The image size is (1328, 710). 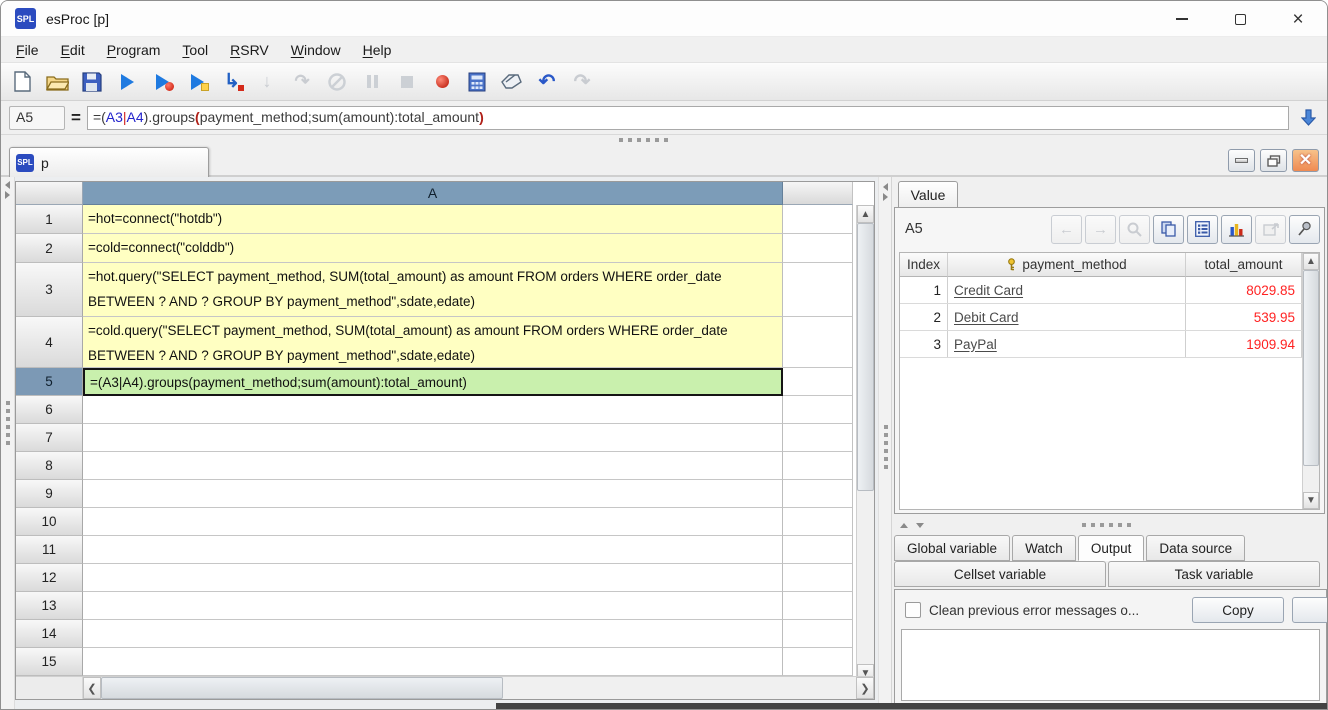 I want to click on row-header-11: 11, so click(x=49, y=550).